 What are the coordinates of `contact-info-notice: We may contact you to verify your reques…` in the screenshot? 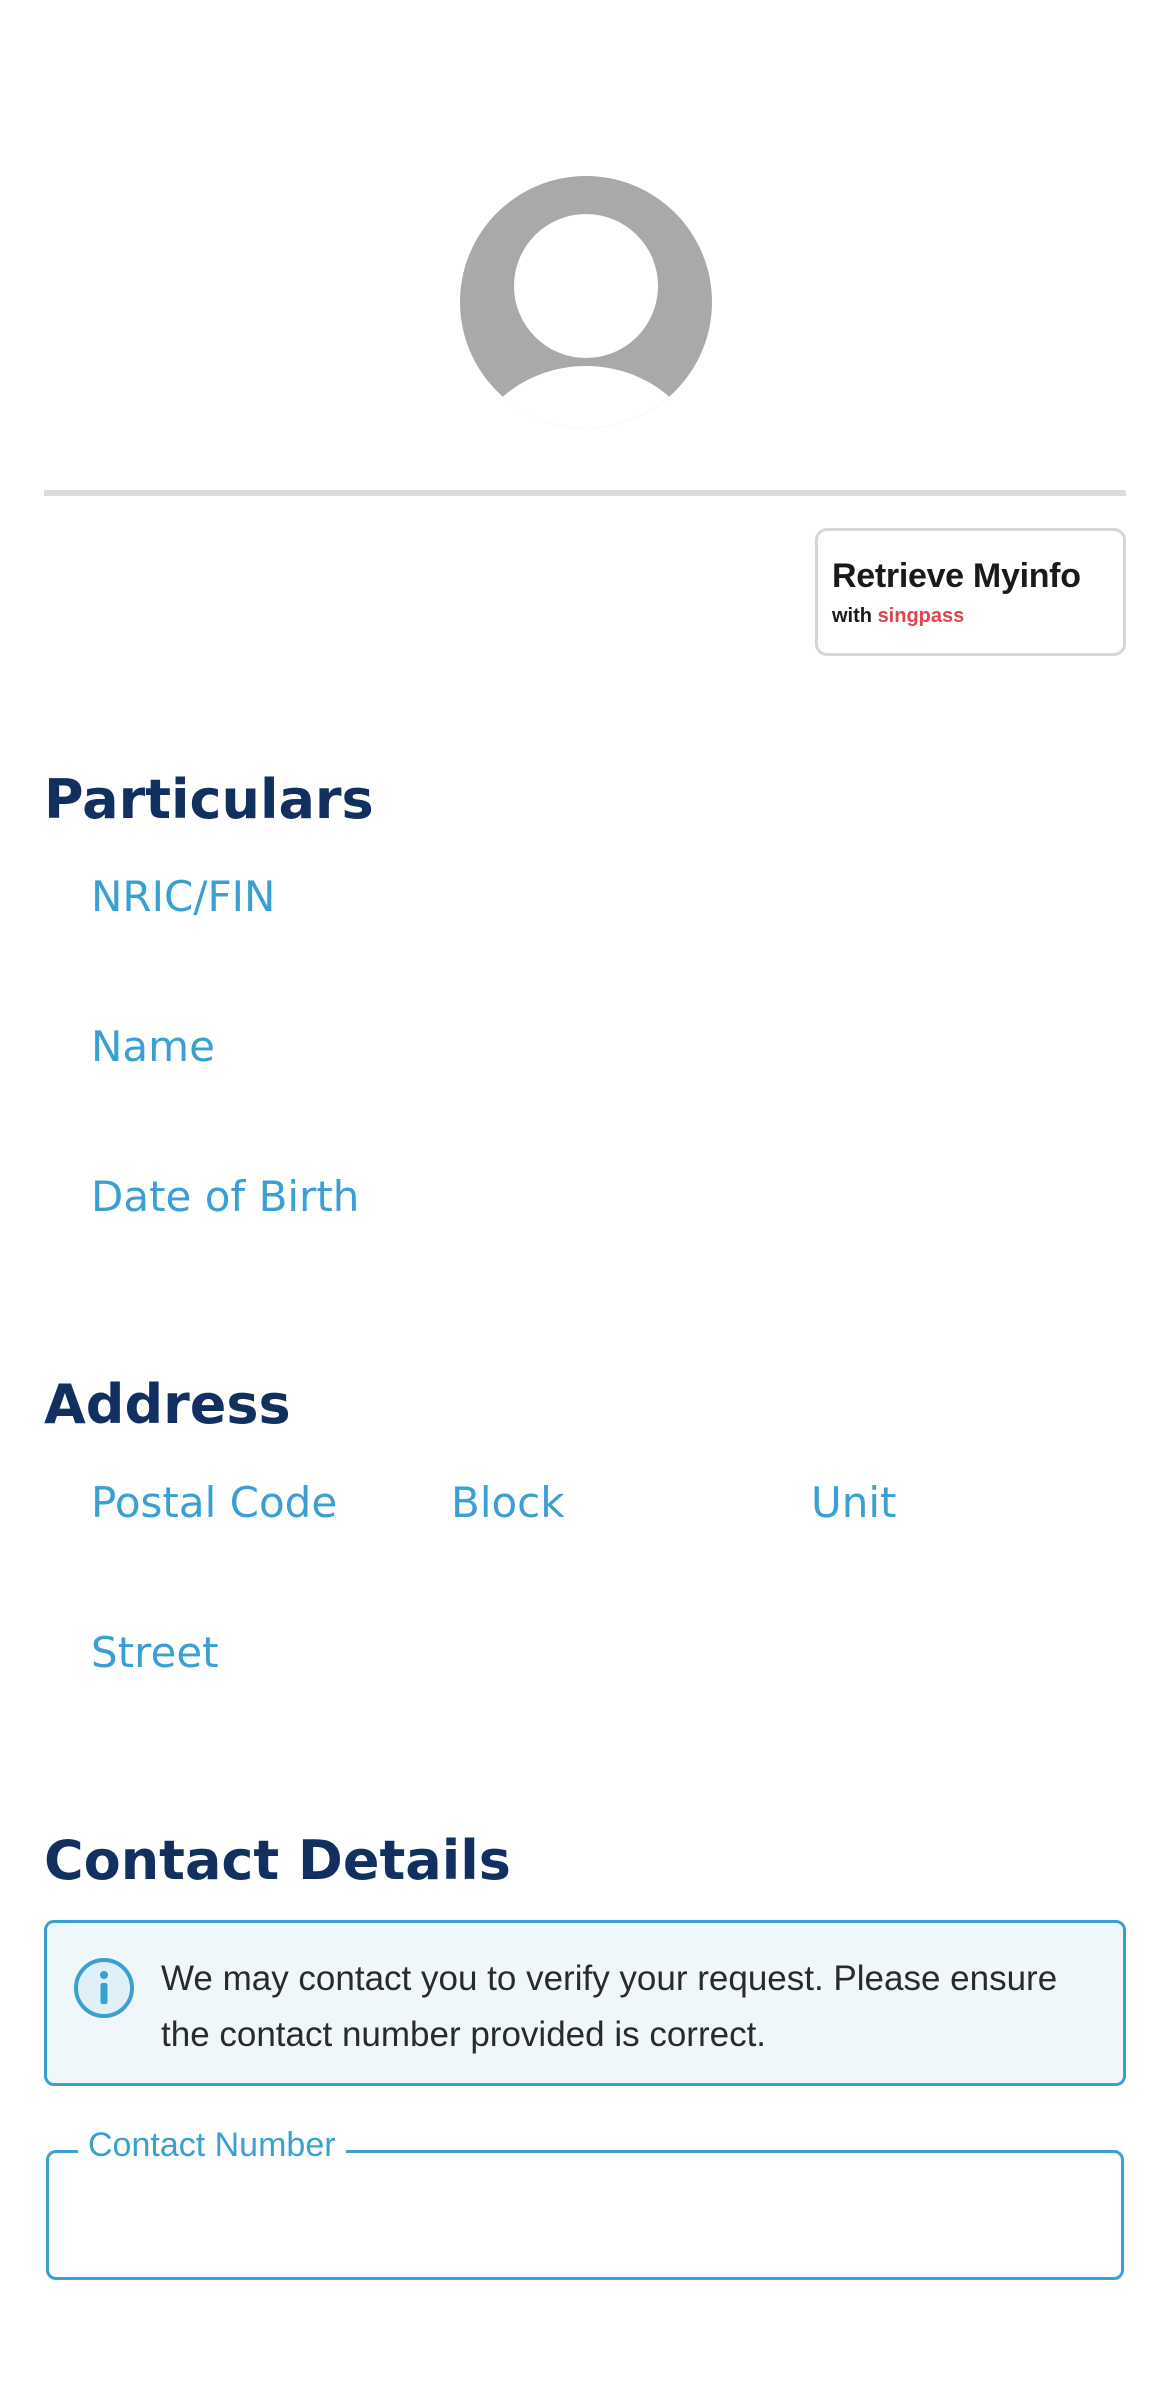 It's located at (585, 2003).